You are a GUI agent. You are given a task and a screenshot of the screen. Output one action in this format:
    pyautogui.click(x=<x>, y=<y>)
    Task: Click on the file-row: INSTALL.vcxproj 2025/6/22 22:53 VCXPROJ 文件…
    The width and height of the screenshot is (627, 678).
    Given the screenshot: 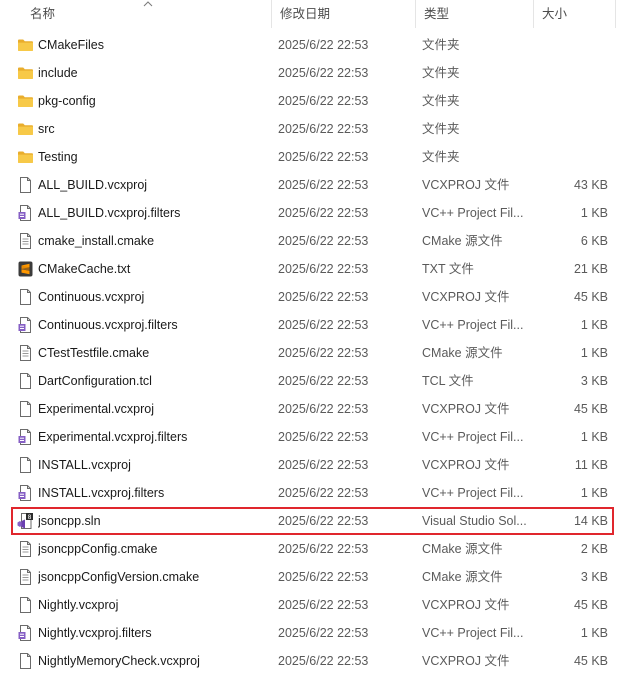 What is the action you would take?
    pyautogui.click(x=313, y=465)
    